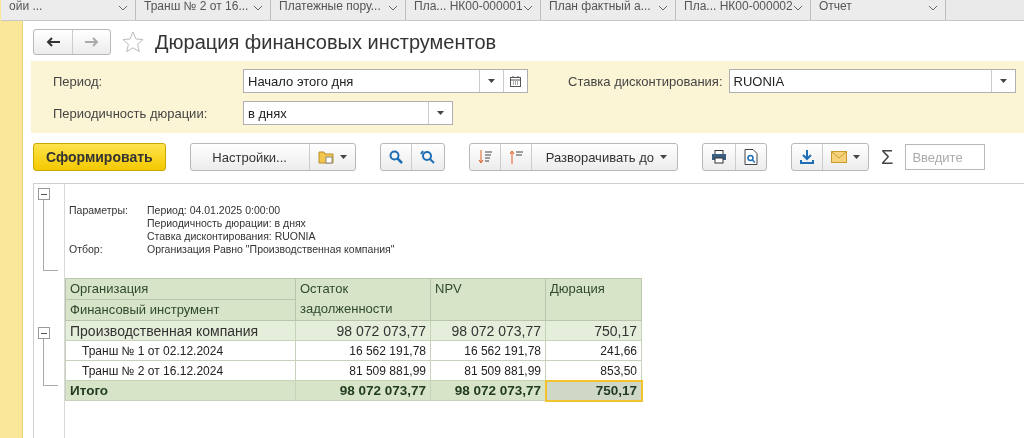  Describe the element at coordinates (180, 299) in the screenshot. I see `column-header: Организация Финансовый инструмент` at that location.